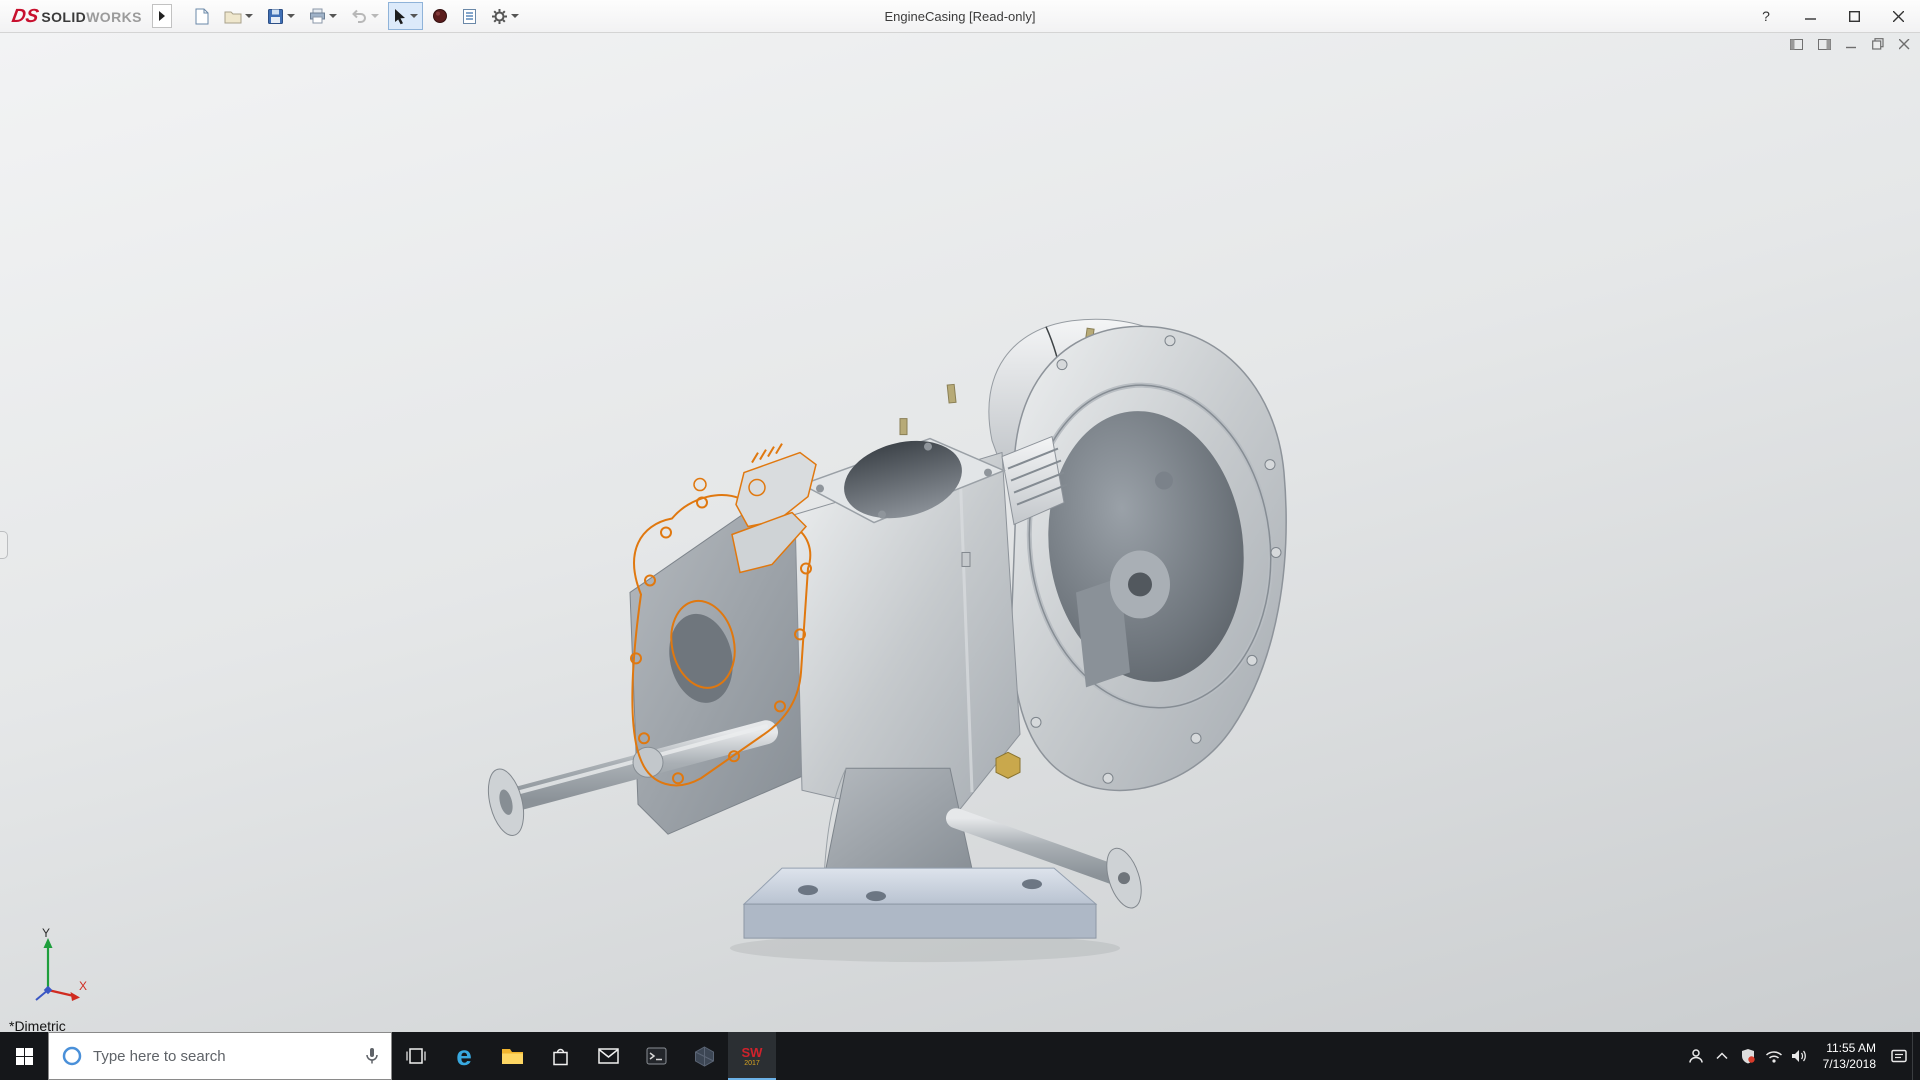 This screenshot has height=1080, width=1920. I want to click on taskbar-app-terminal, so click(656, 1056).